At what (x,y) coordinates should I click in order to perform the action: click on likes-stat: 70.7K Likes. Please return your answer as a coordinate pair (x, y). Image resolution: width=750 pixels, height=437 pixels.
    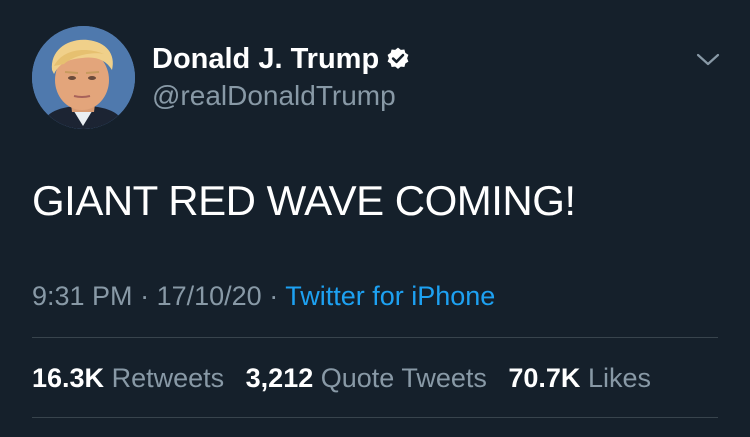
    Looking at the image, I should click on (579, 378).